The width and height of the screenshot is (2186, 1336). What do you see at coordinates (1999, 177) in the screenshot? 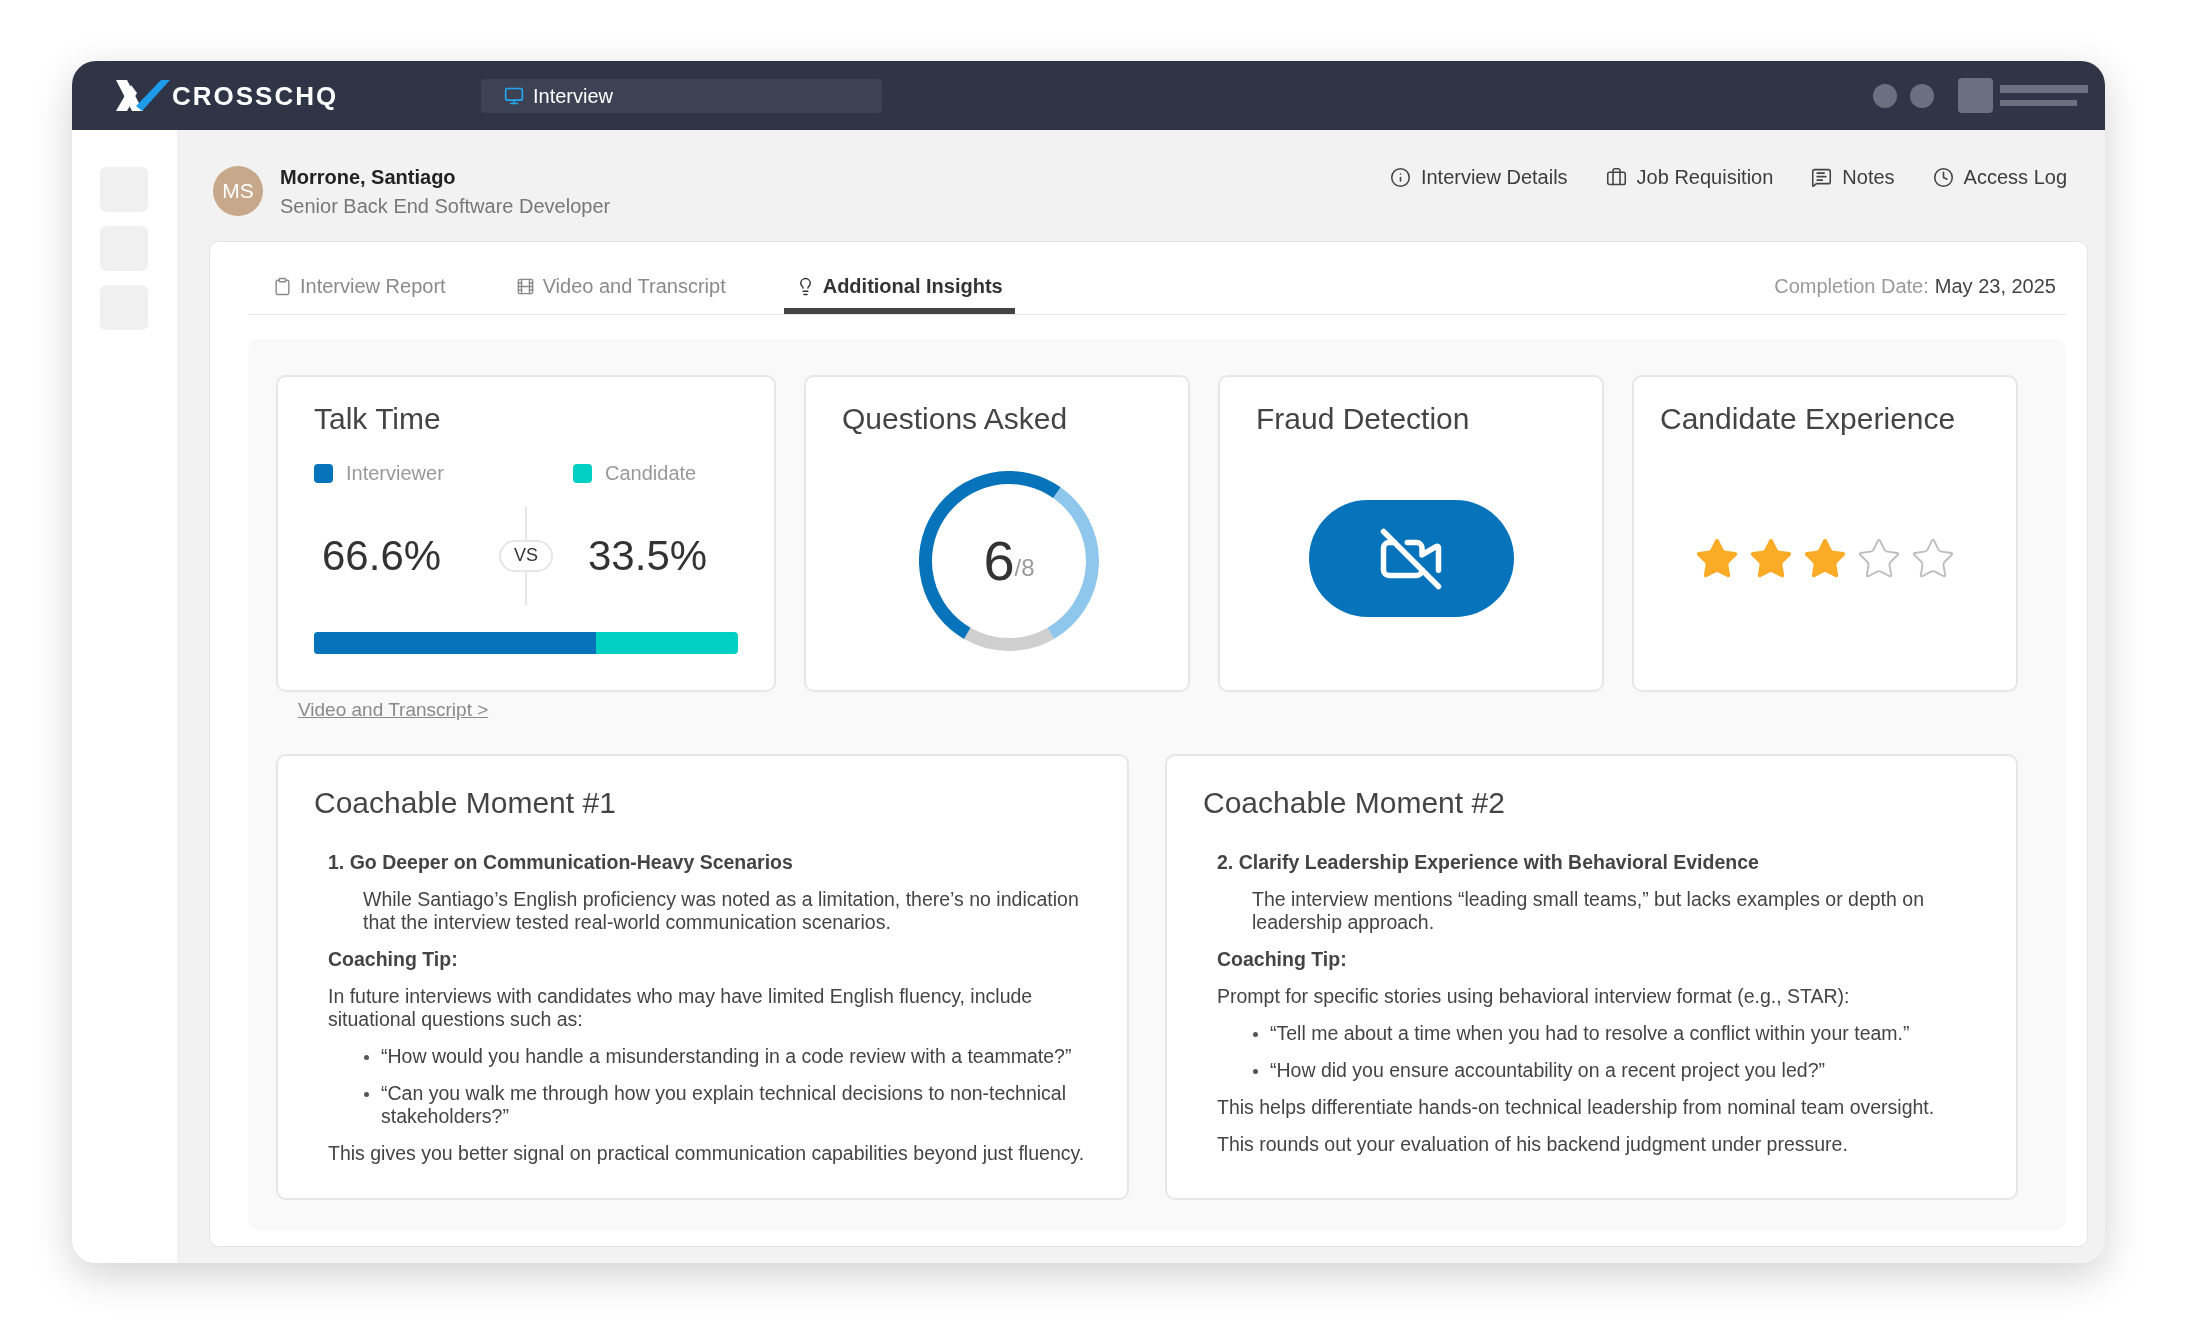
I see `header-link: Access Log` at bounding box center [1999, 177].